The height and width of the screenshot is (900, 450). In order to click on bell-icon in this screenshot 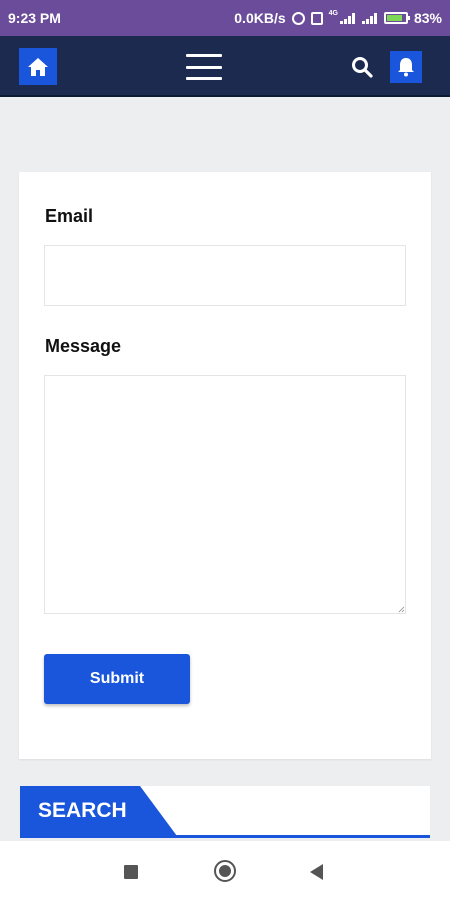, I will do `click(406, 67)`.